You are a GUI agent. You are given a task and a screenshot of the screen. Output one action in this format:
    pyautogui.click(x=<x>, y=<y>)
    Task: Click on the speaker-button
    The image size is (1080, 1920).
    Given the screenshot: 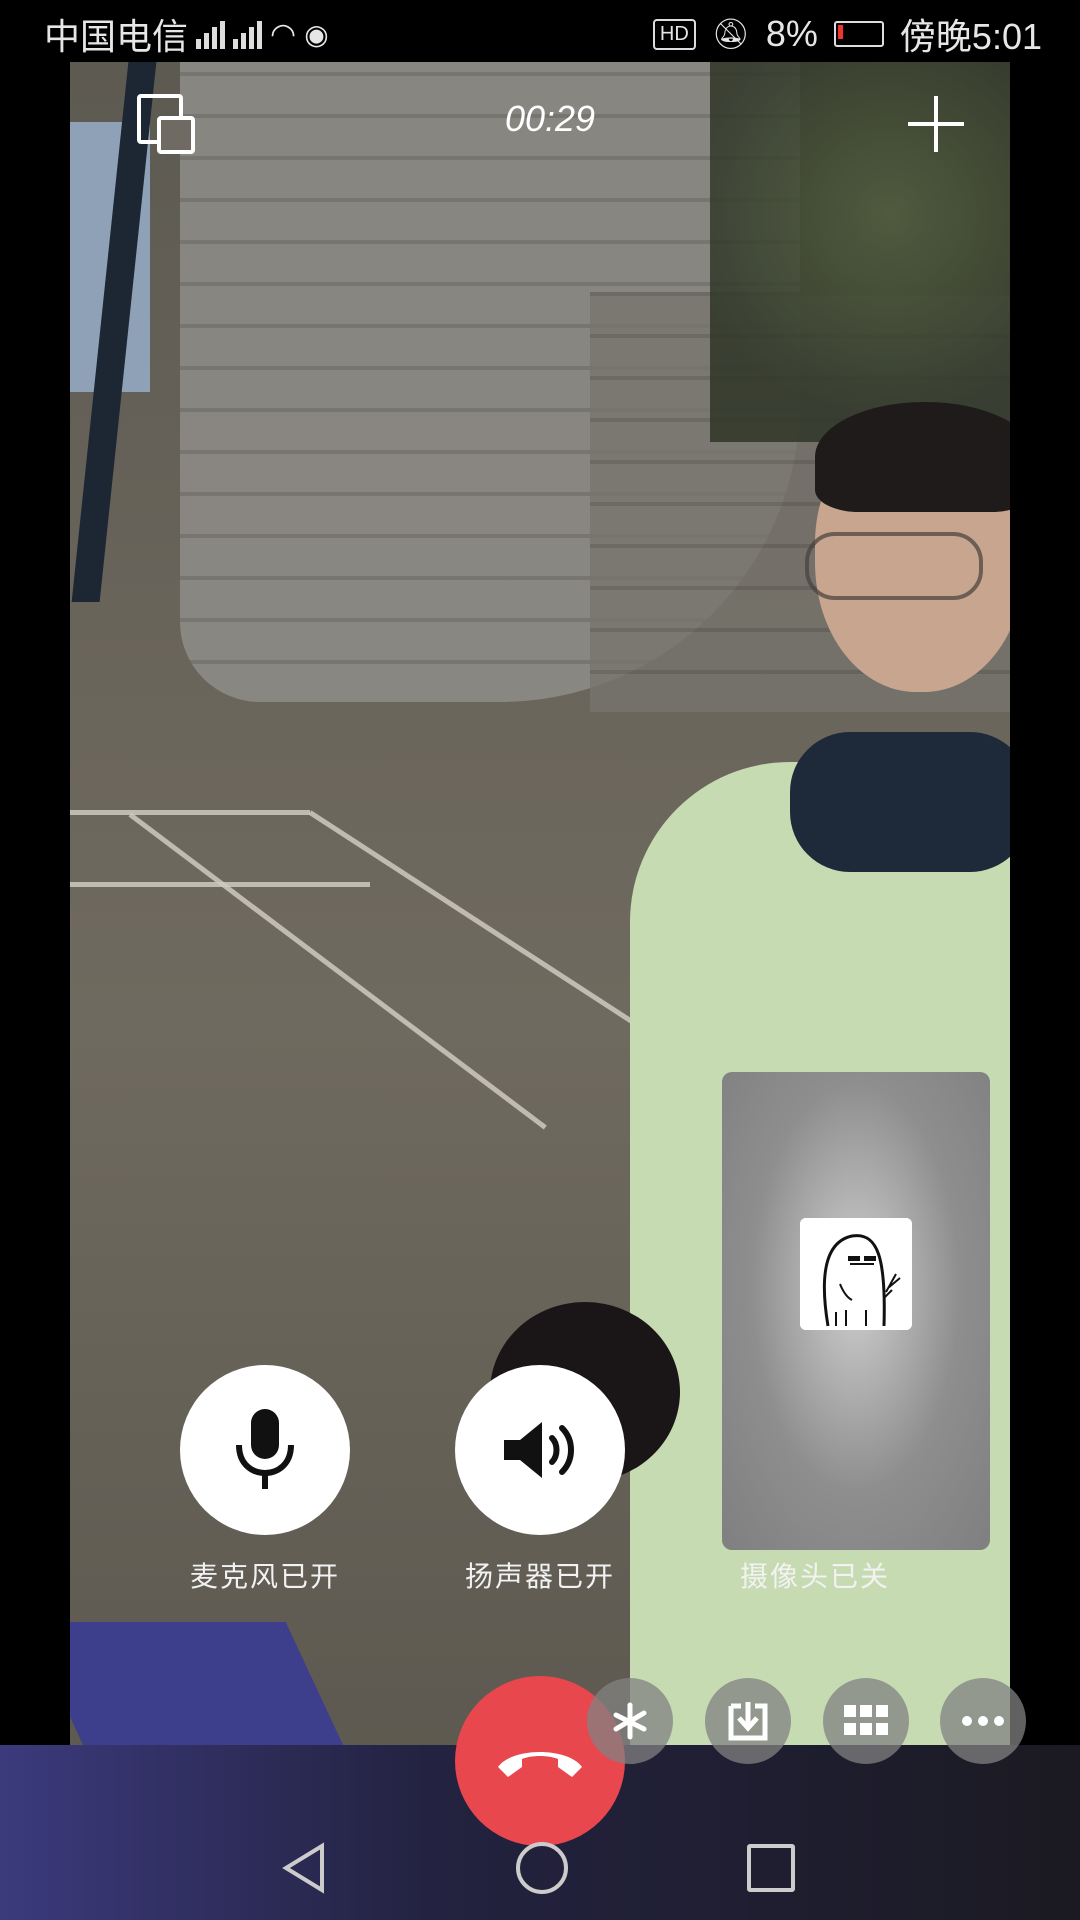 What is the action you would take?
    pyautogui.click(x=540, y=1450)
    